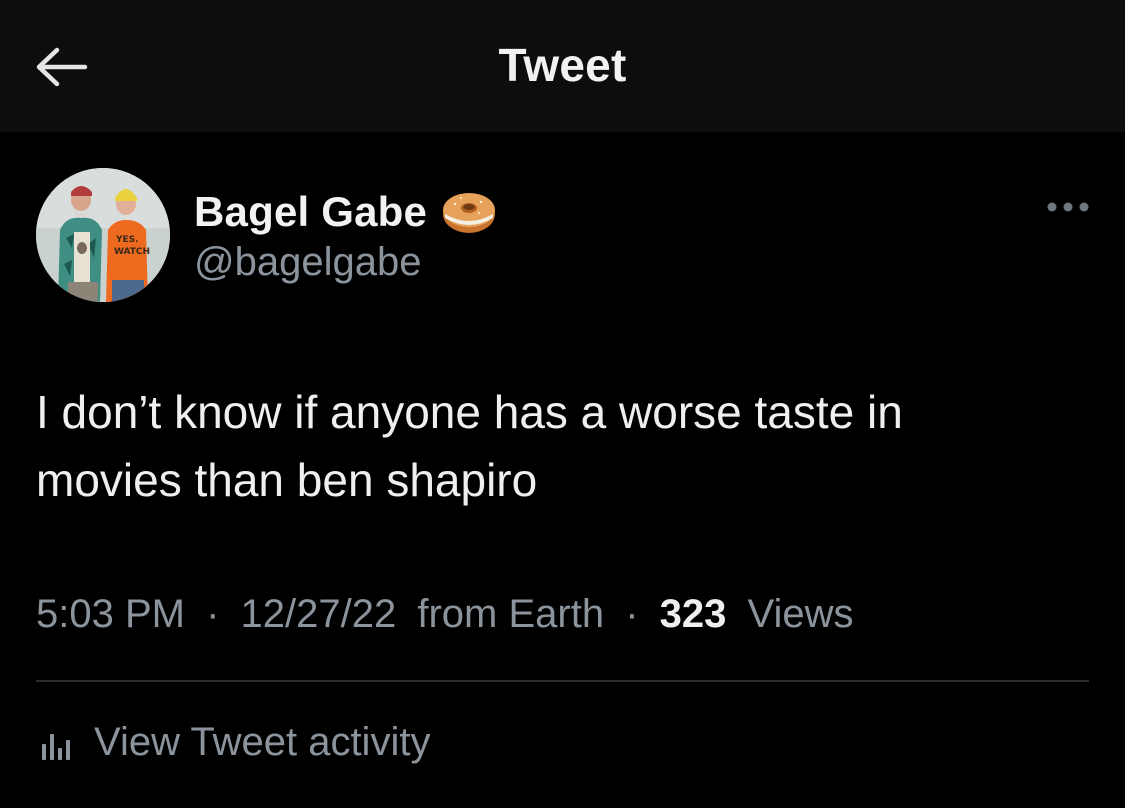 The height and width of the screenshot is (808, 1125). I want to click on page-title: Tweet, so click(562, 65).